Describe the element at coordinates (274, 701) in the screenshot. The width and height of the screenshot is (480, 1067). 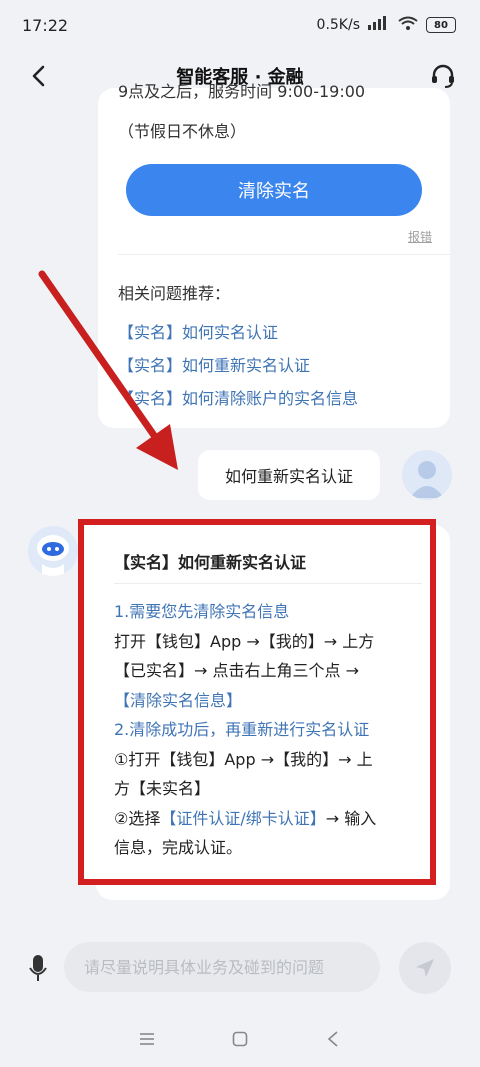
I see `clear-info-link: 【清除实名信息】` at that location.